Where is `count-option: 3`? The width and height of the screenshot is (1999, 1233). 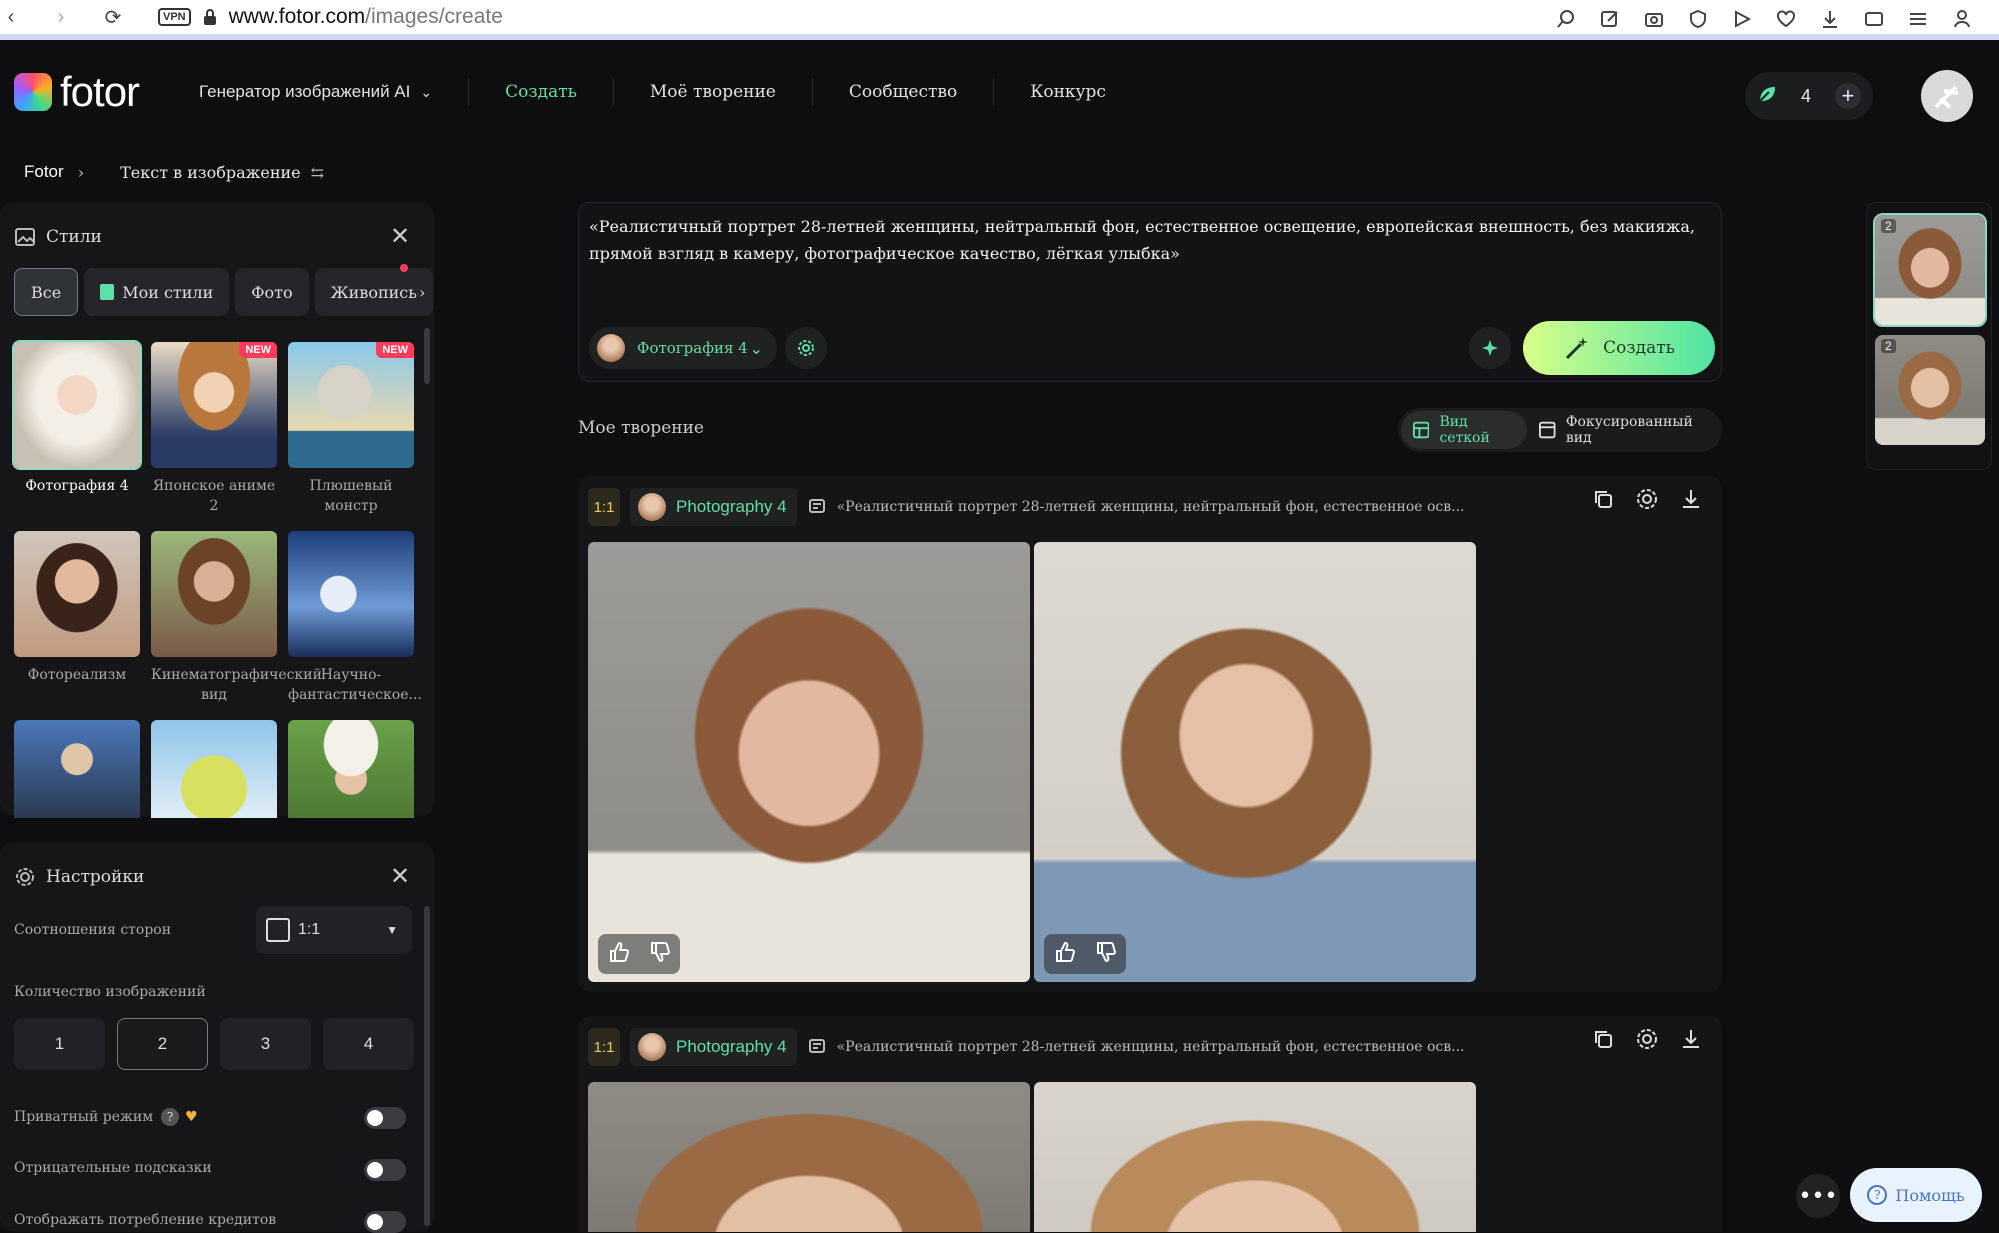 count-option: 3 is located at coordinates (265, 1044).